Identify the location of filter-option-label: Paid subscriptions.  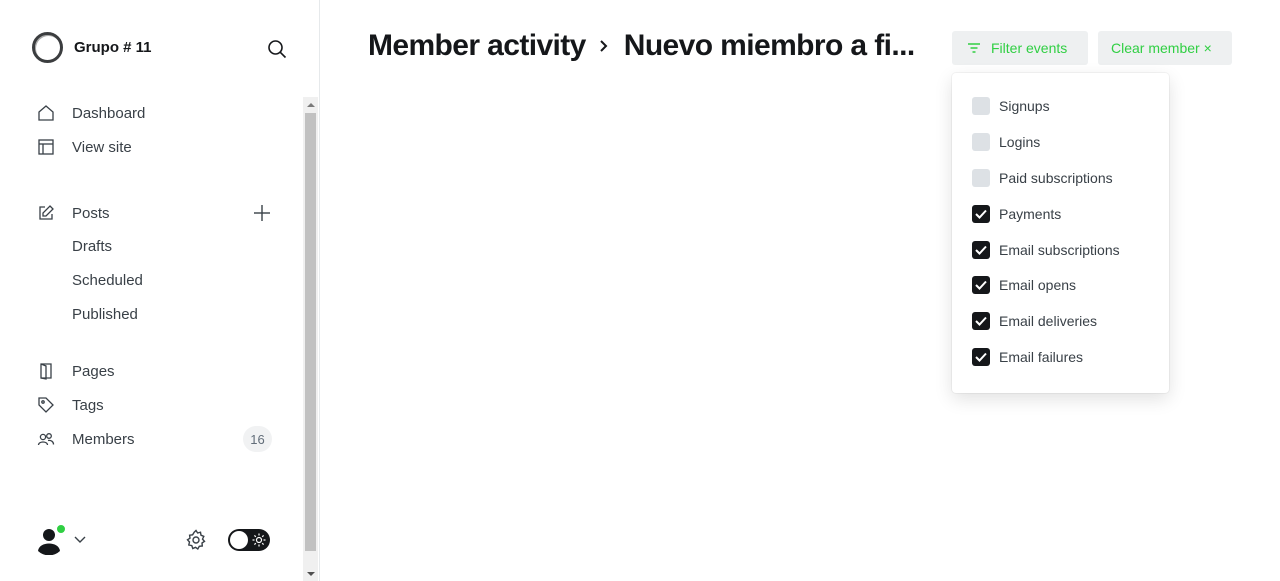
(1056, 178).